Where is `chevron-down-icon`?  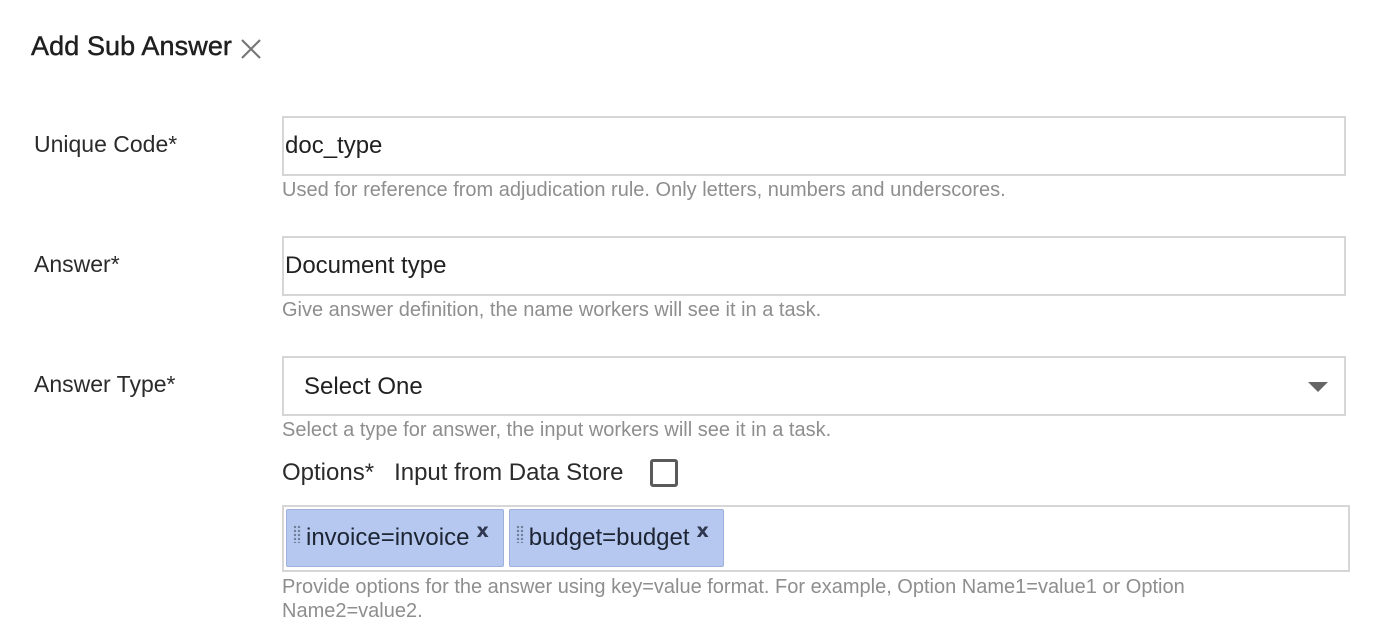 chevron-down-icon is located at coordinates (1318, 387).